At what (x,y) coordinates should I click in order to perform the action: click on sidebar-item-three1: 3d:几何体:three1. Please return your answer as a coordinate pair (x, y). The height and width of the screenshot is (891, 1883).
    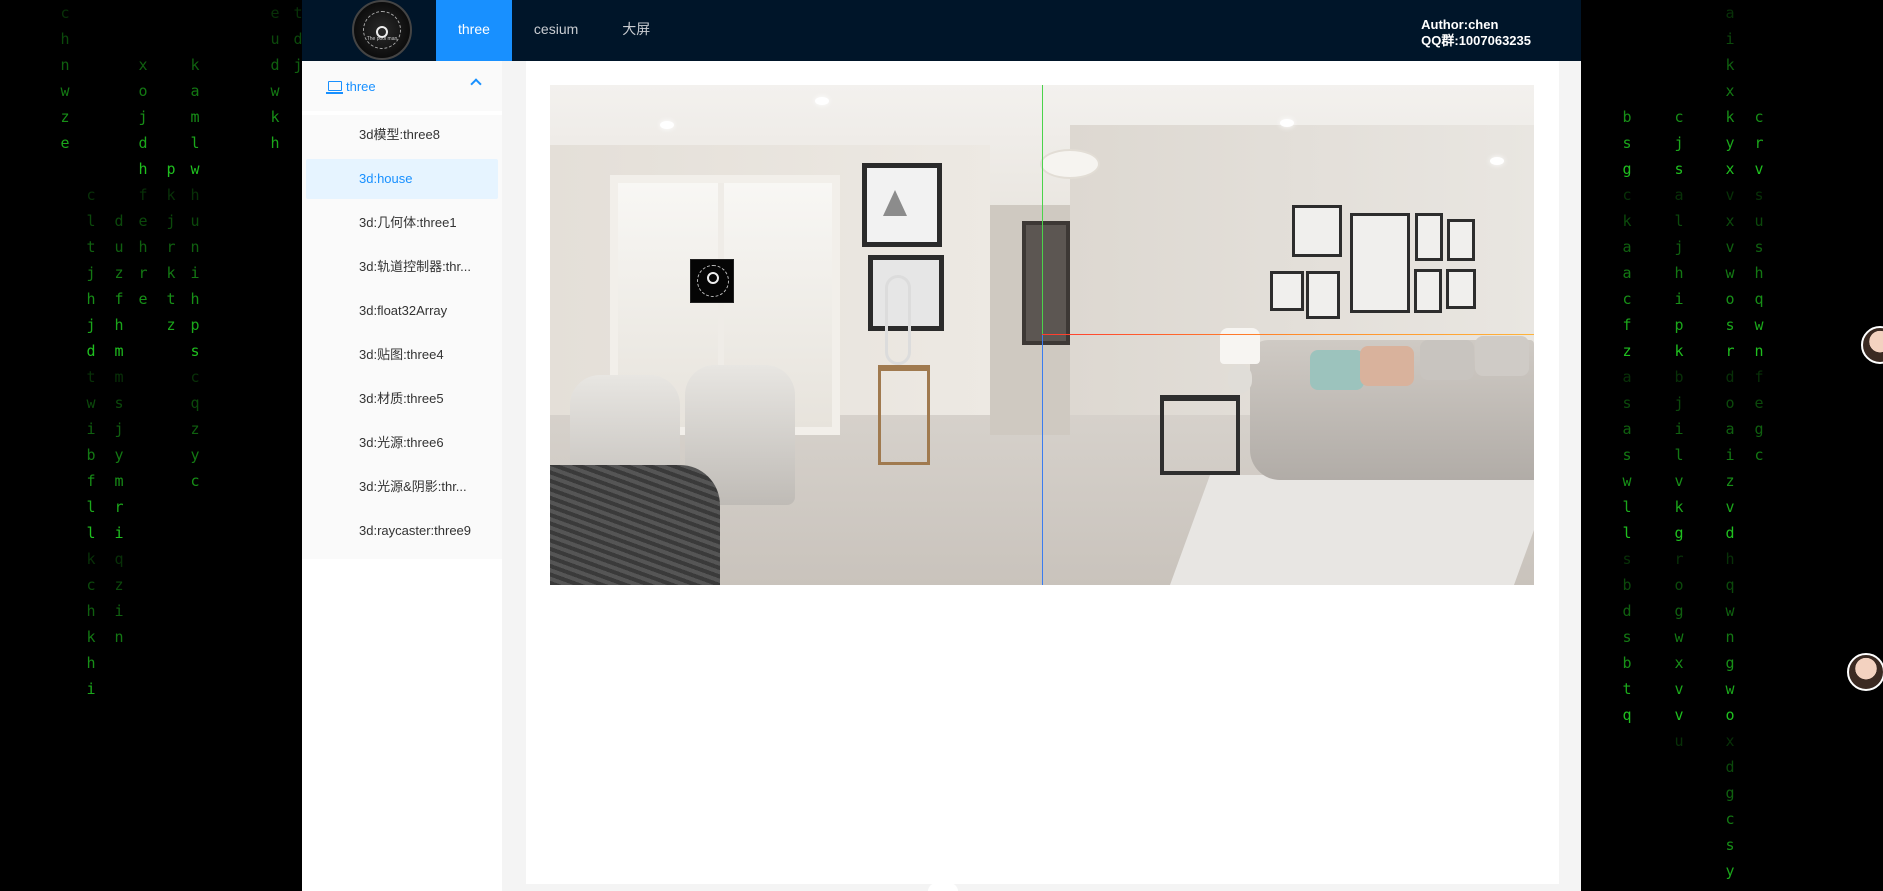
    Looking at the image, I should click on (402, 223).